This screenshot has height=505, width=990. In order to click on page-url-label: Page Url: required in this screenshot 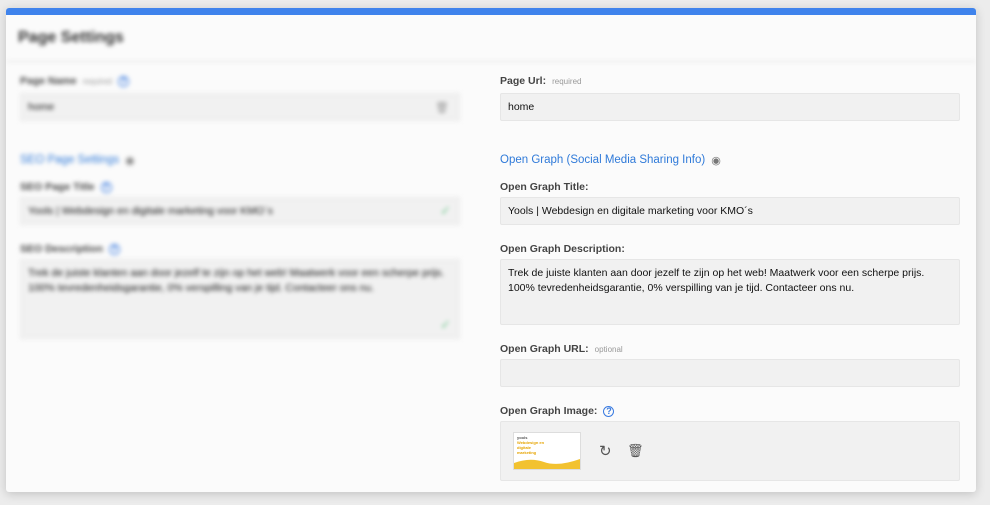, I will do `click(541, 81)`.